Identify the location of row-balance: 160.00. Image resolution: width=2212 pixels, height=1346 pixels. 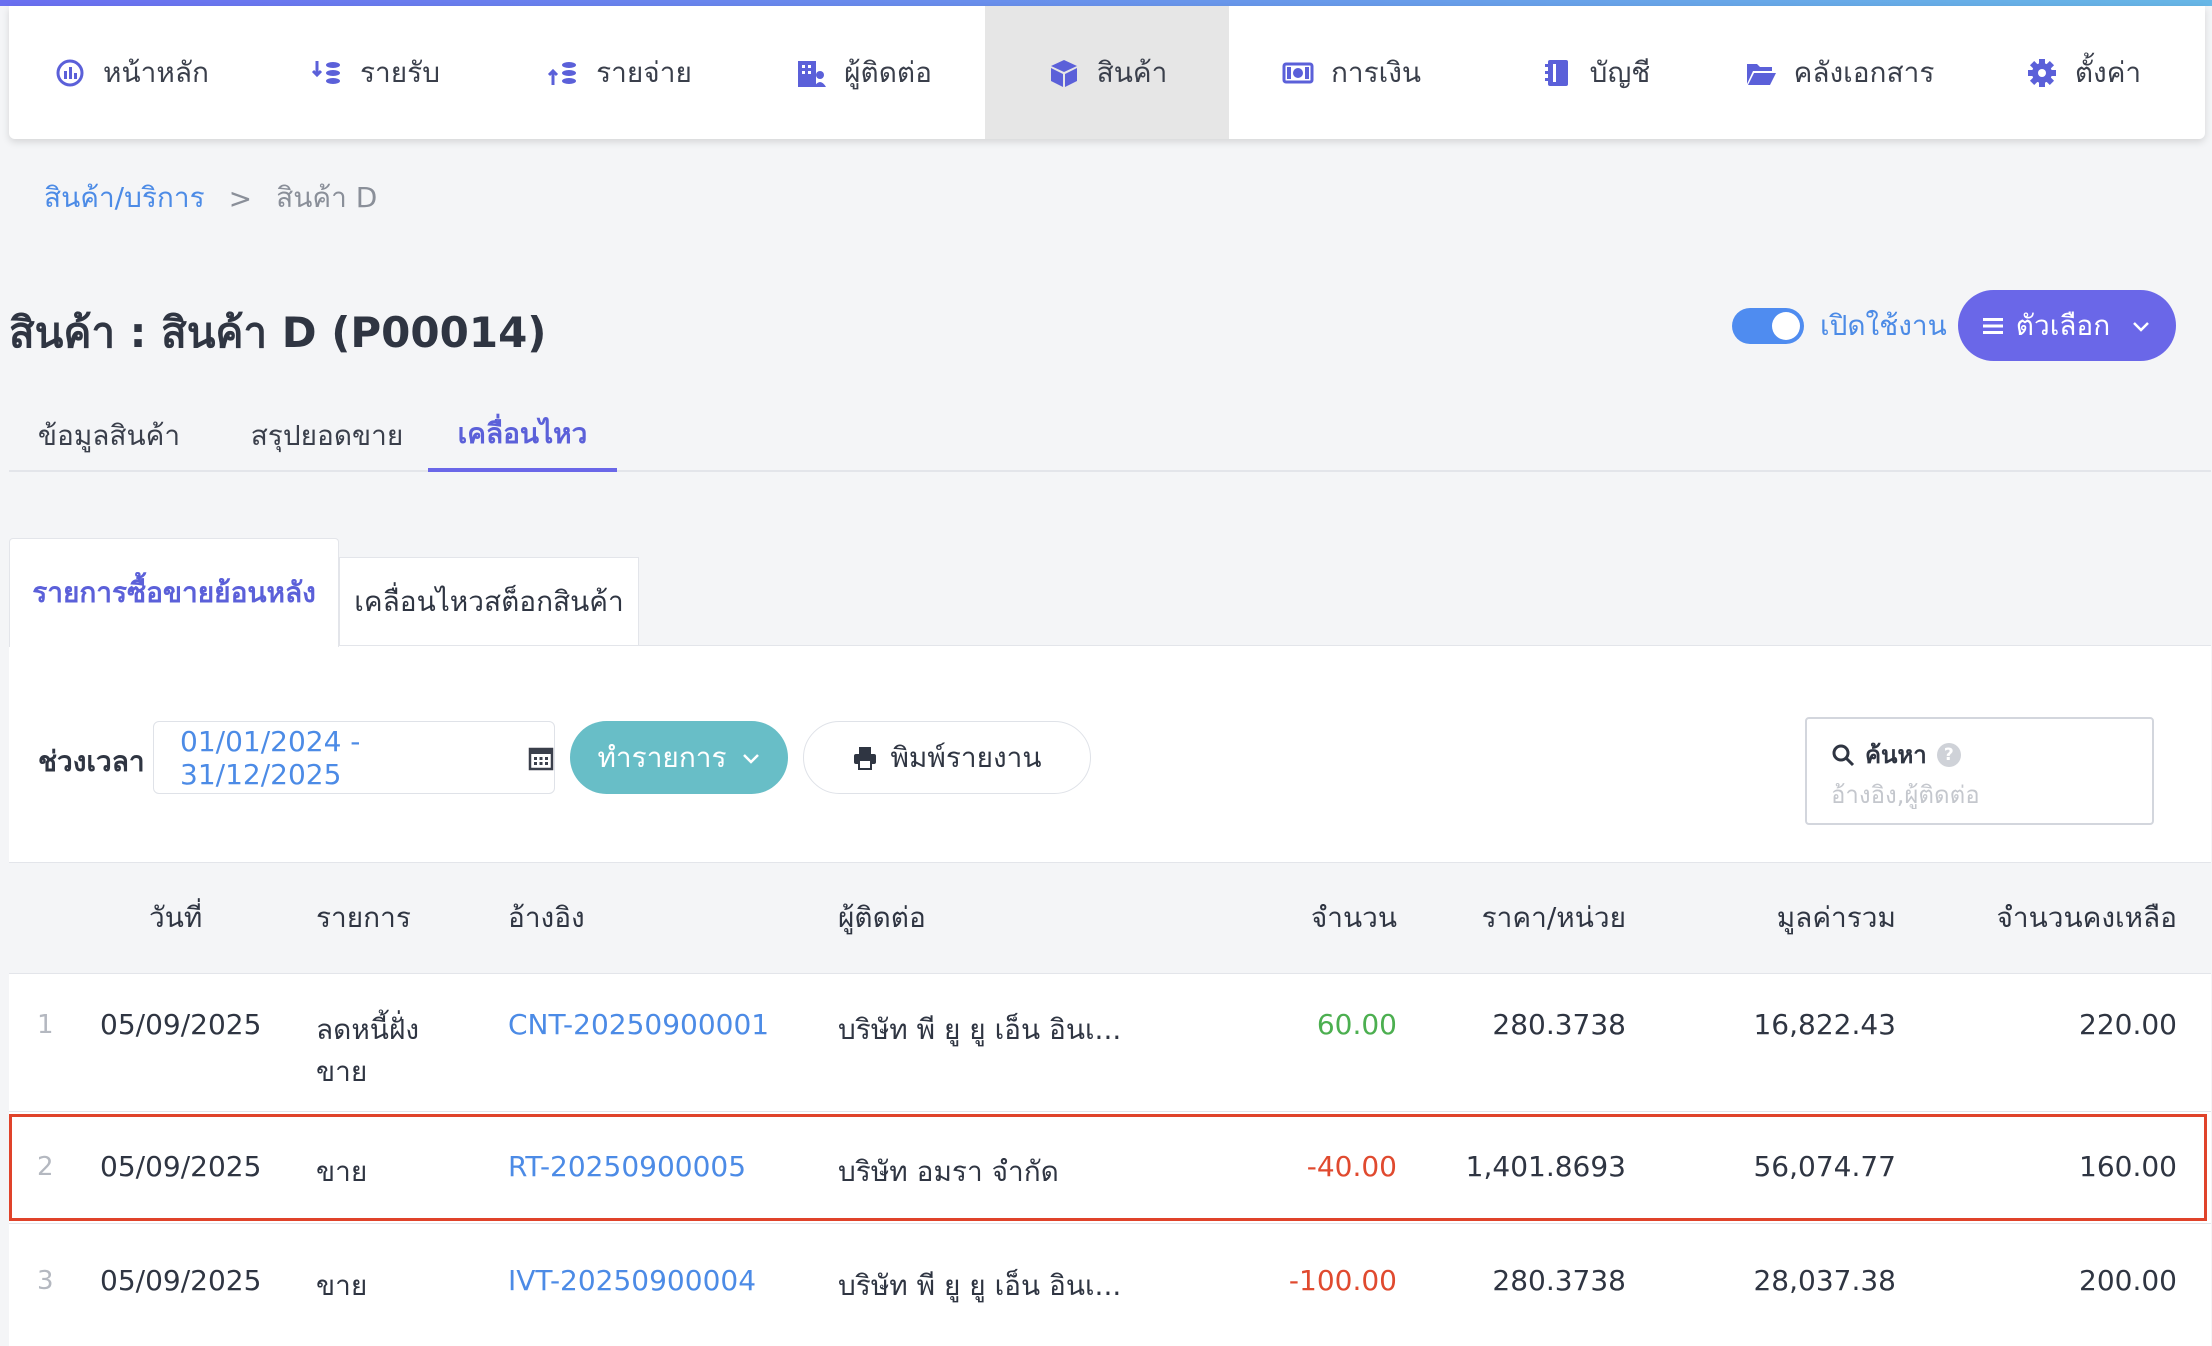
(2128, 1166).